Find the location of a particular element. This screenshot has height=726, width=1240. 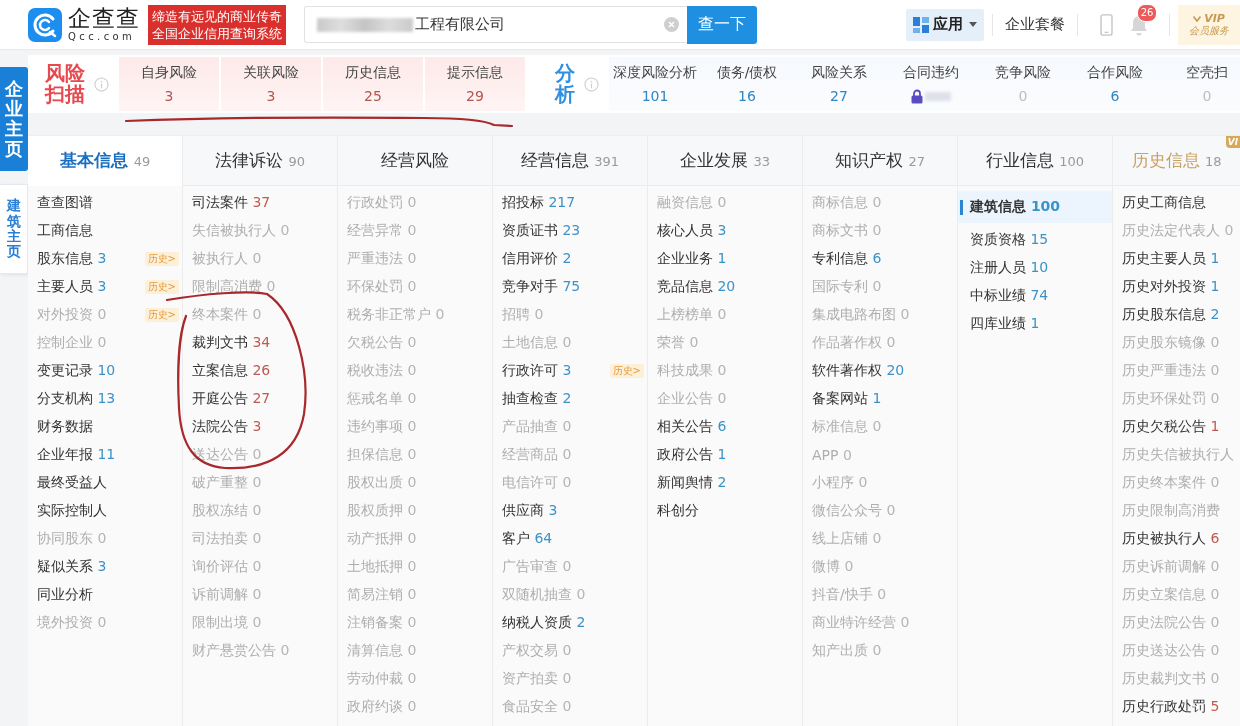

category-link: 工商信息 is located at coordinates (65, 231).